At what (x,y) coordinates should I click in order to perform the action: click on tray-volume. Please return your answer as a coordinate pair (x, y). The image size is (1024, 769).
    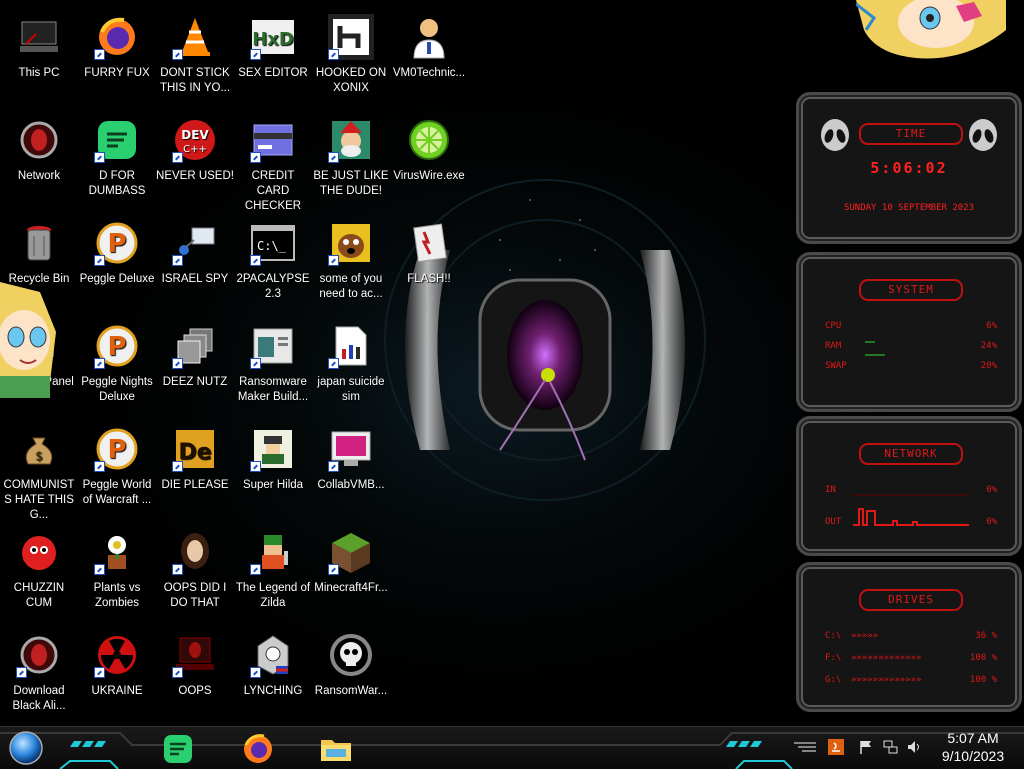
    Looking at the image, I should click on (914, 747).